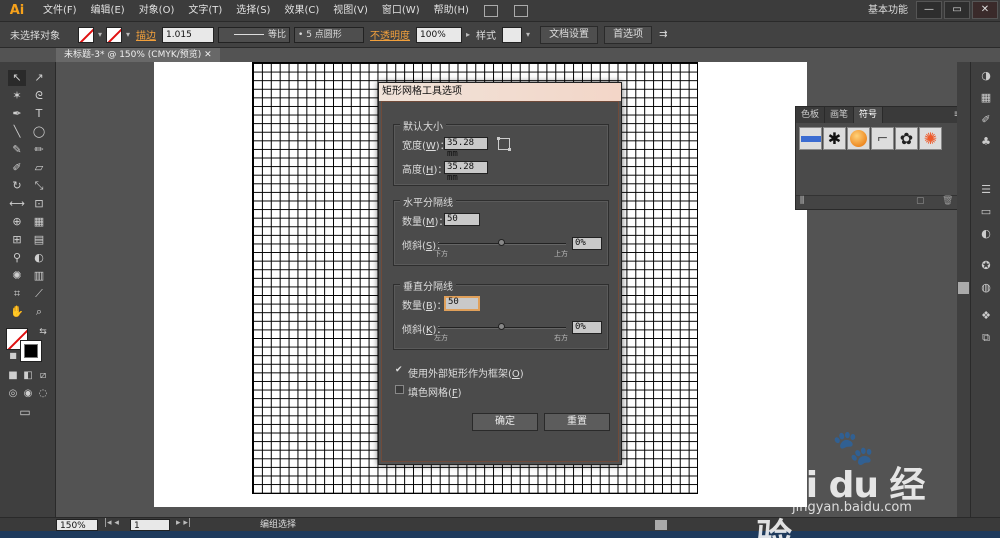  I want to click on minimize-button: —, so click(929, 10).